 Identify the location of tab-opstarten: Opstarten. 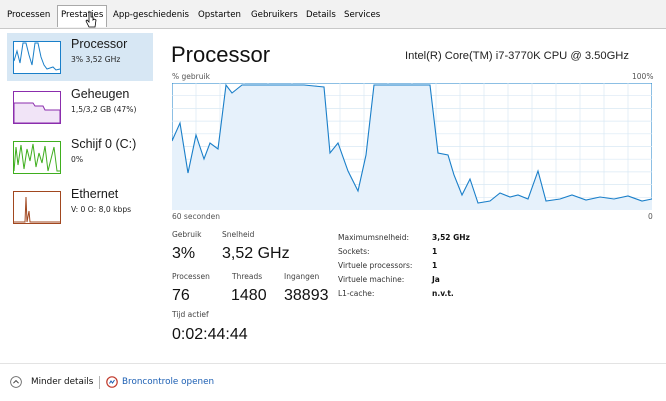
(219, 15).